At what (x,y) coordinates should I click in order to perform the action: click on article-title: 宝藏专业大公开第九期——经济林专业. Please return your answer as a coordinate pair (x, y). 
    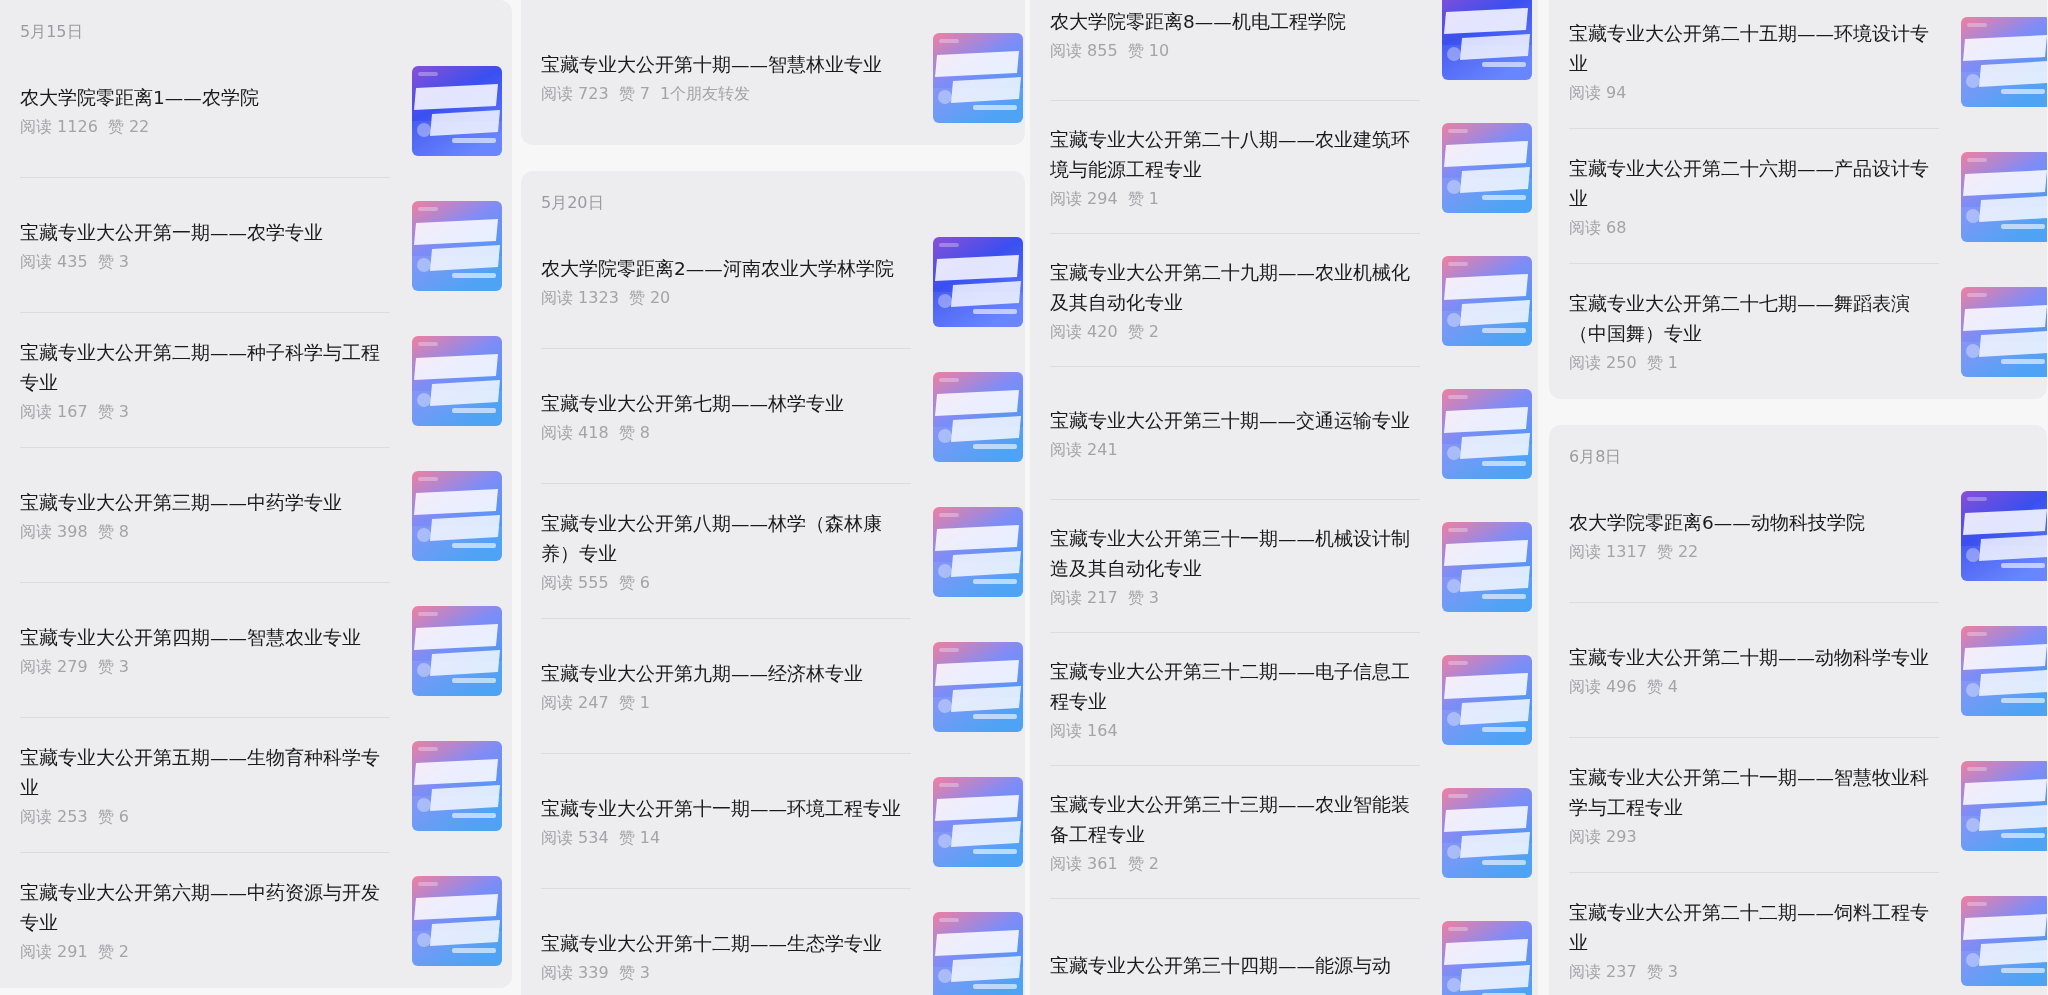
    Looking at the image, I should click on (726, 673).